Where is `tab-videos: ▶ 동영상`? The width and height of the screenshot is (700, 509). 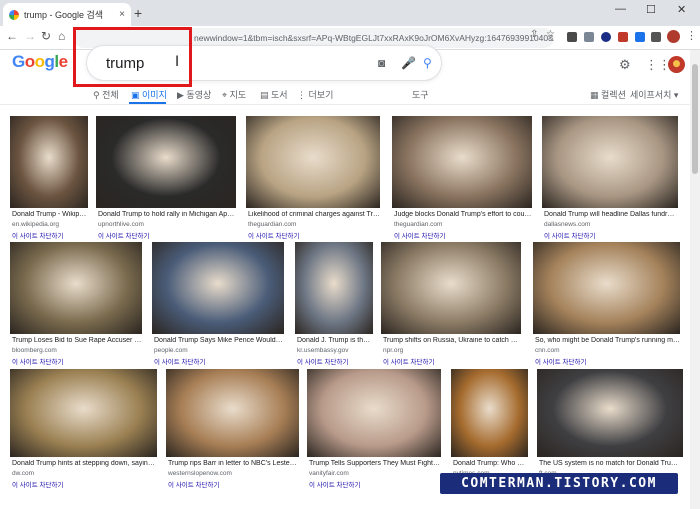
tab-videos: ▶ 동영상 is located at coordinates (194, 94).